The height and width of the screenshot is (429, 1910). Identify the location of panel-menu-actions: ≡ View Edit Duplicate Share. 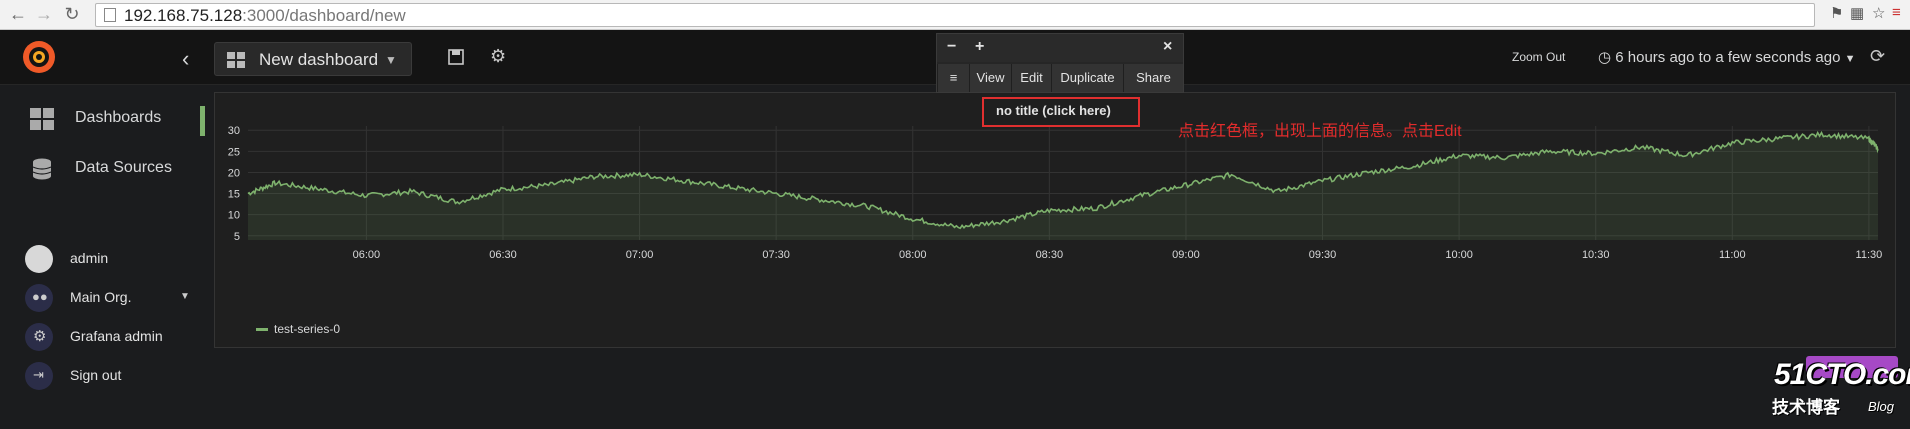
(1060, 78).